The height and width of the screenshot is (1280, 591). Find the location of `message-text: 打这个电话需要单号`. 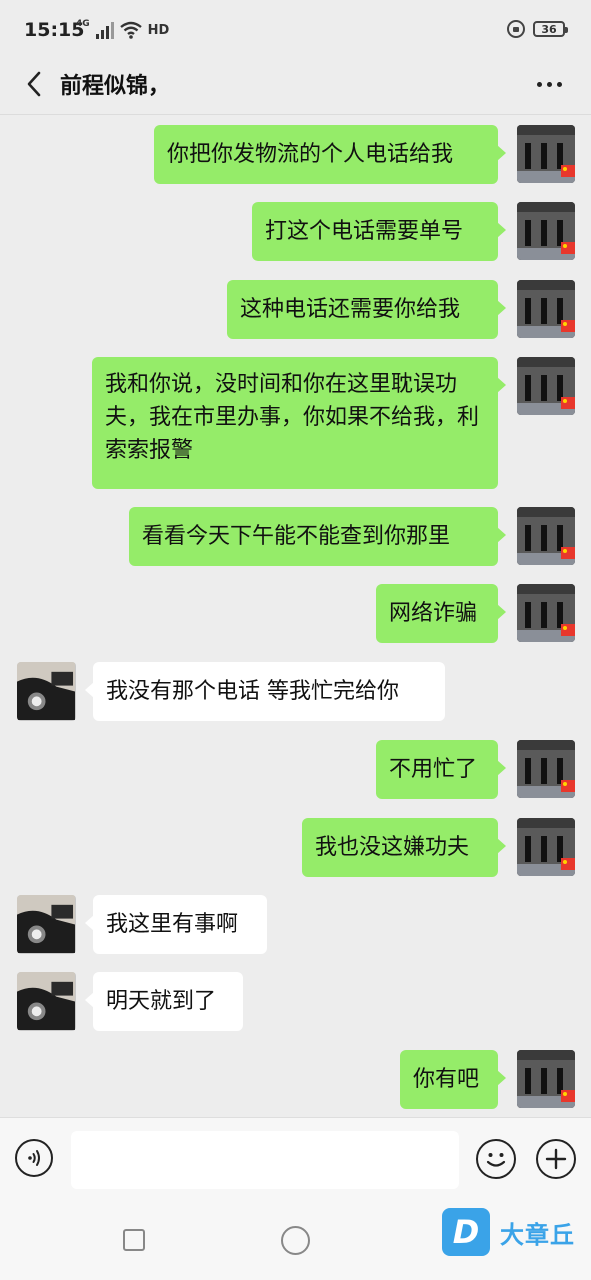

message-text: 打这个电话需要单号 is located at coordinates (364, 231).